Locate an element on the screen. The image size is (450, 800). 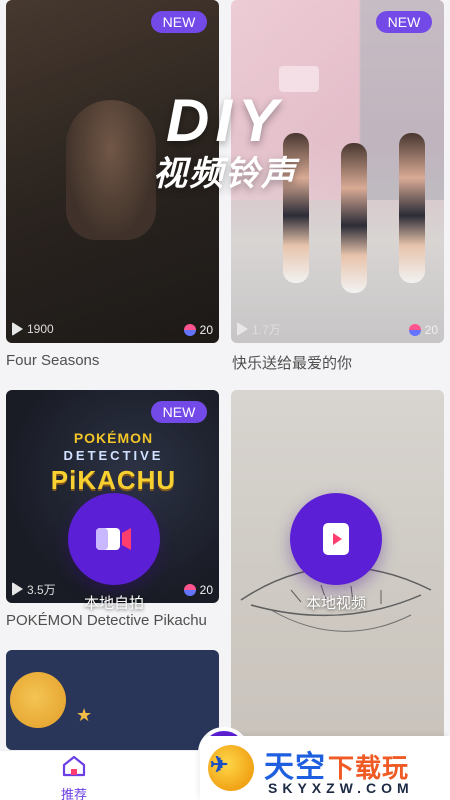
local-selfie-button: 本地自拍 is located at coordinates (114, 553).